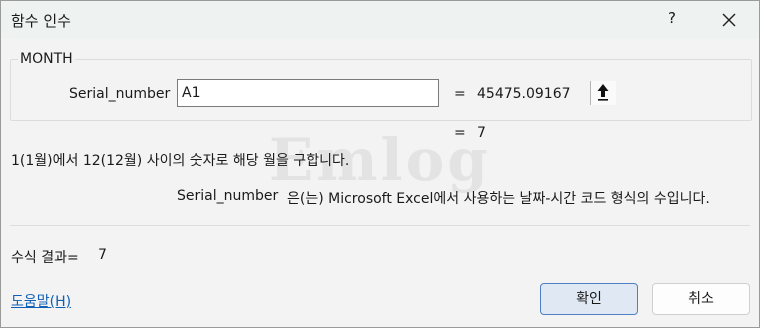  I want to click on title-bar: 함수 인수 ?, so click(380, 20).